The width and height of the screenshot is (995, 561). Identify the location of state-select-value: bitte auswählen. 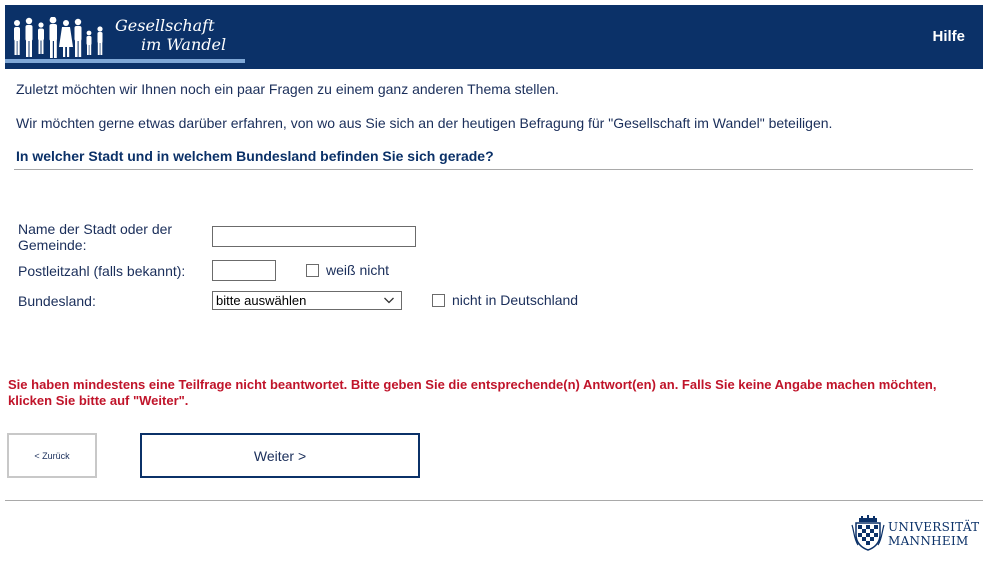
(261, 300).